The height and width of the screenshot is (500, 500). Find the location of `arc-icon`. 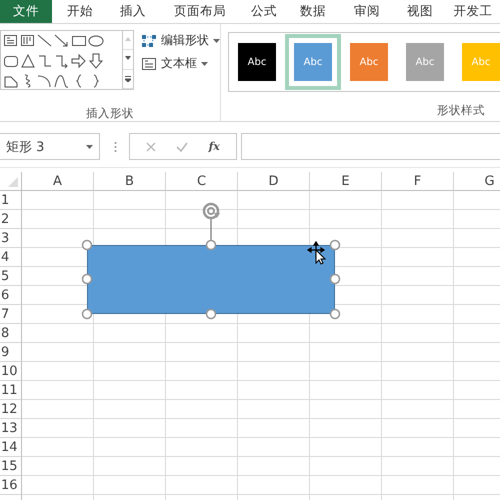

arc-icon is located at coordinates (45, 81).